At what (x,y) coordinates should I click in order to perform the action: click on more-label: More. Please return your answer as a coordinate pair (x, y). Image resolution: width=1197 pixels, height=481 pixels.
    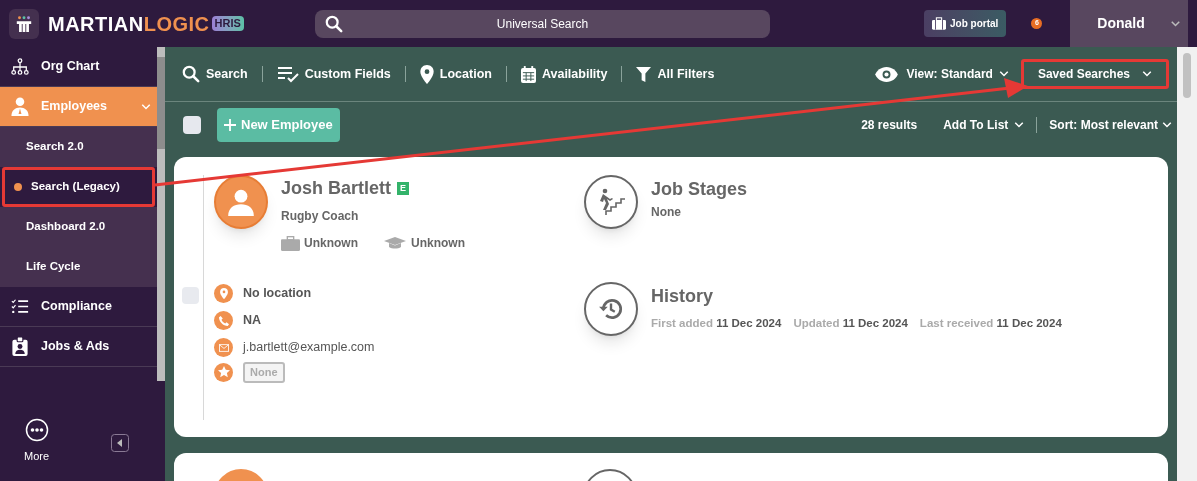
    Looking at the image, I should click on (37, 456).